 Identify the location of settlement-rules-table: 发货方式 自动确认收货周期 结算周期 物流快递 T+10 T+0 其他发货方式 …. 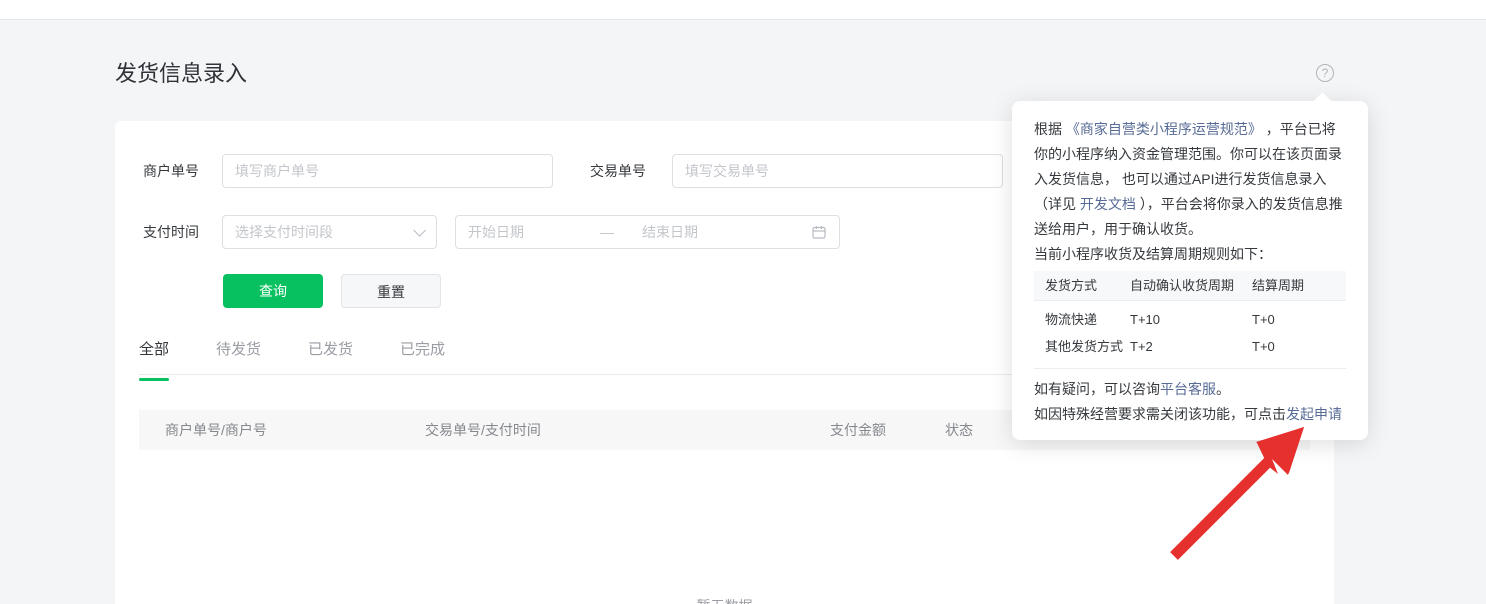
(1190, 320).